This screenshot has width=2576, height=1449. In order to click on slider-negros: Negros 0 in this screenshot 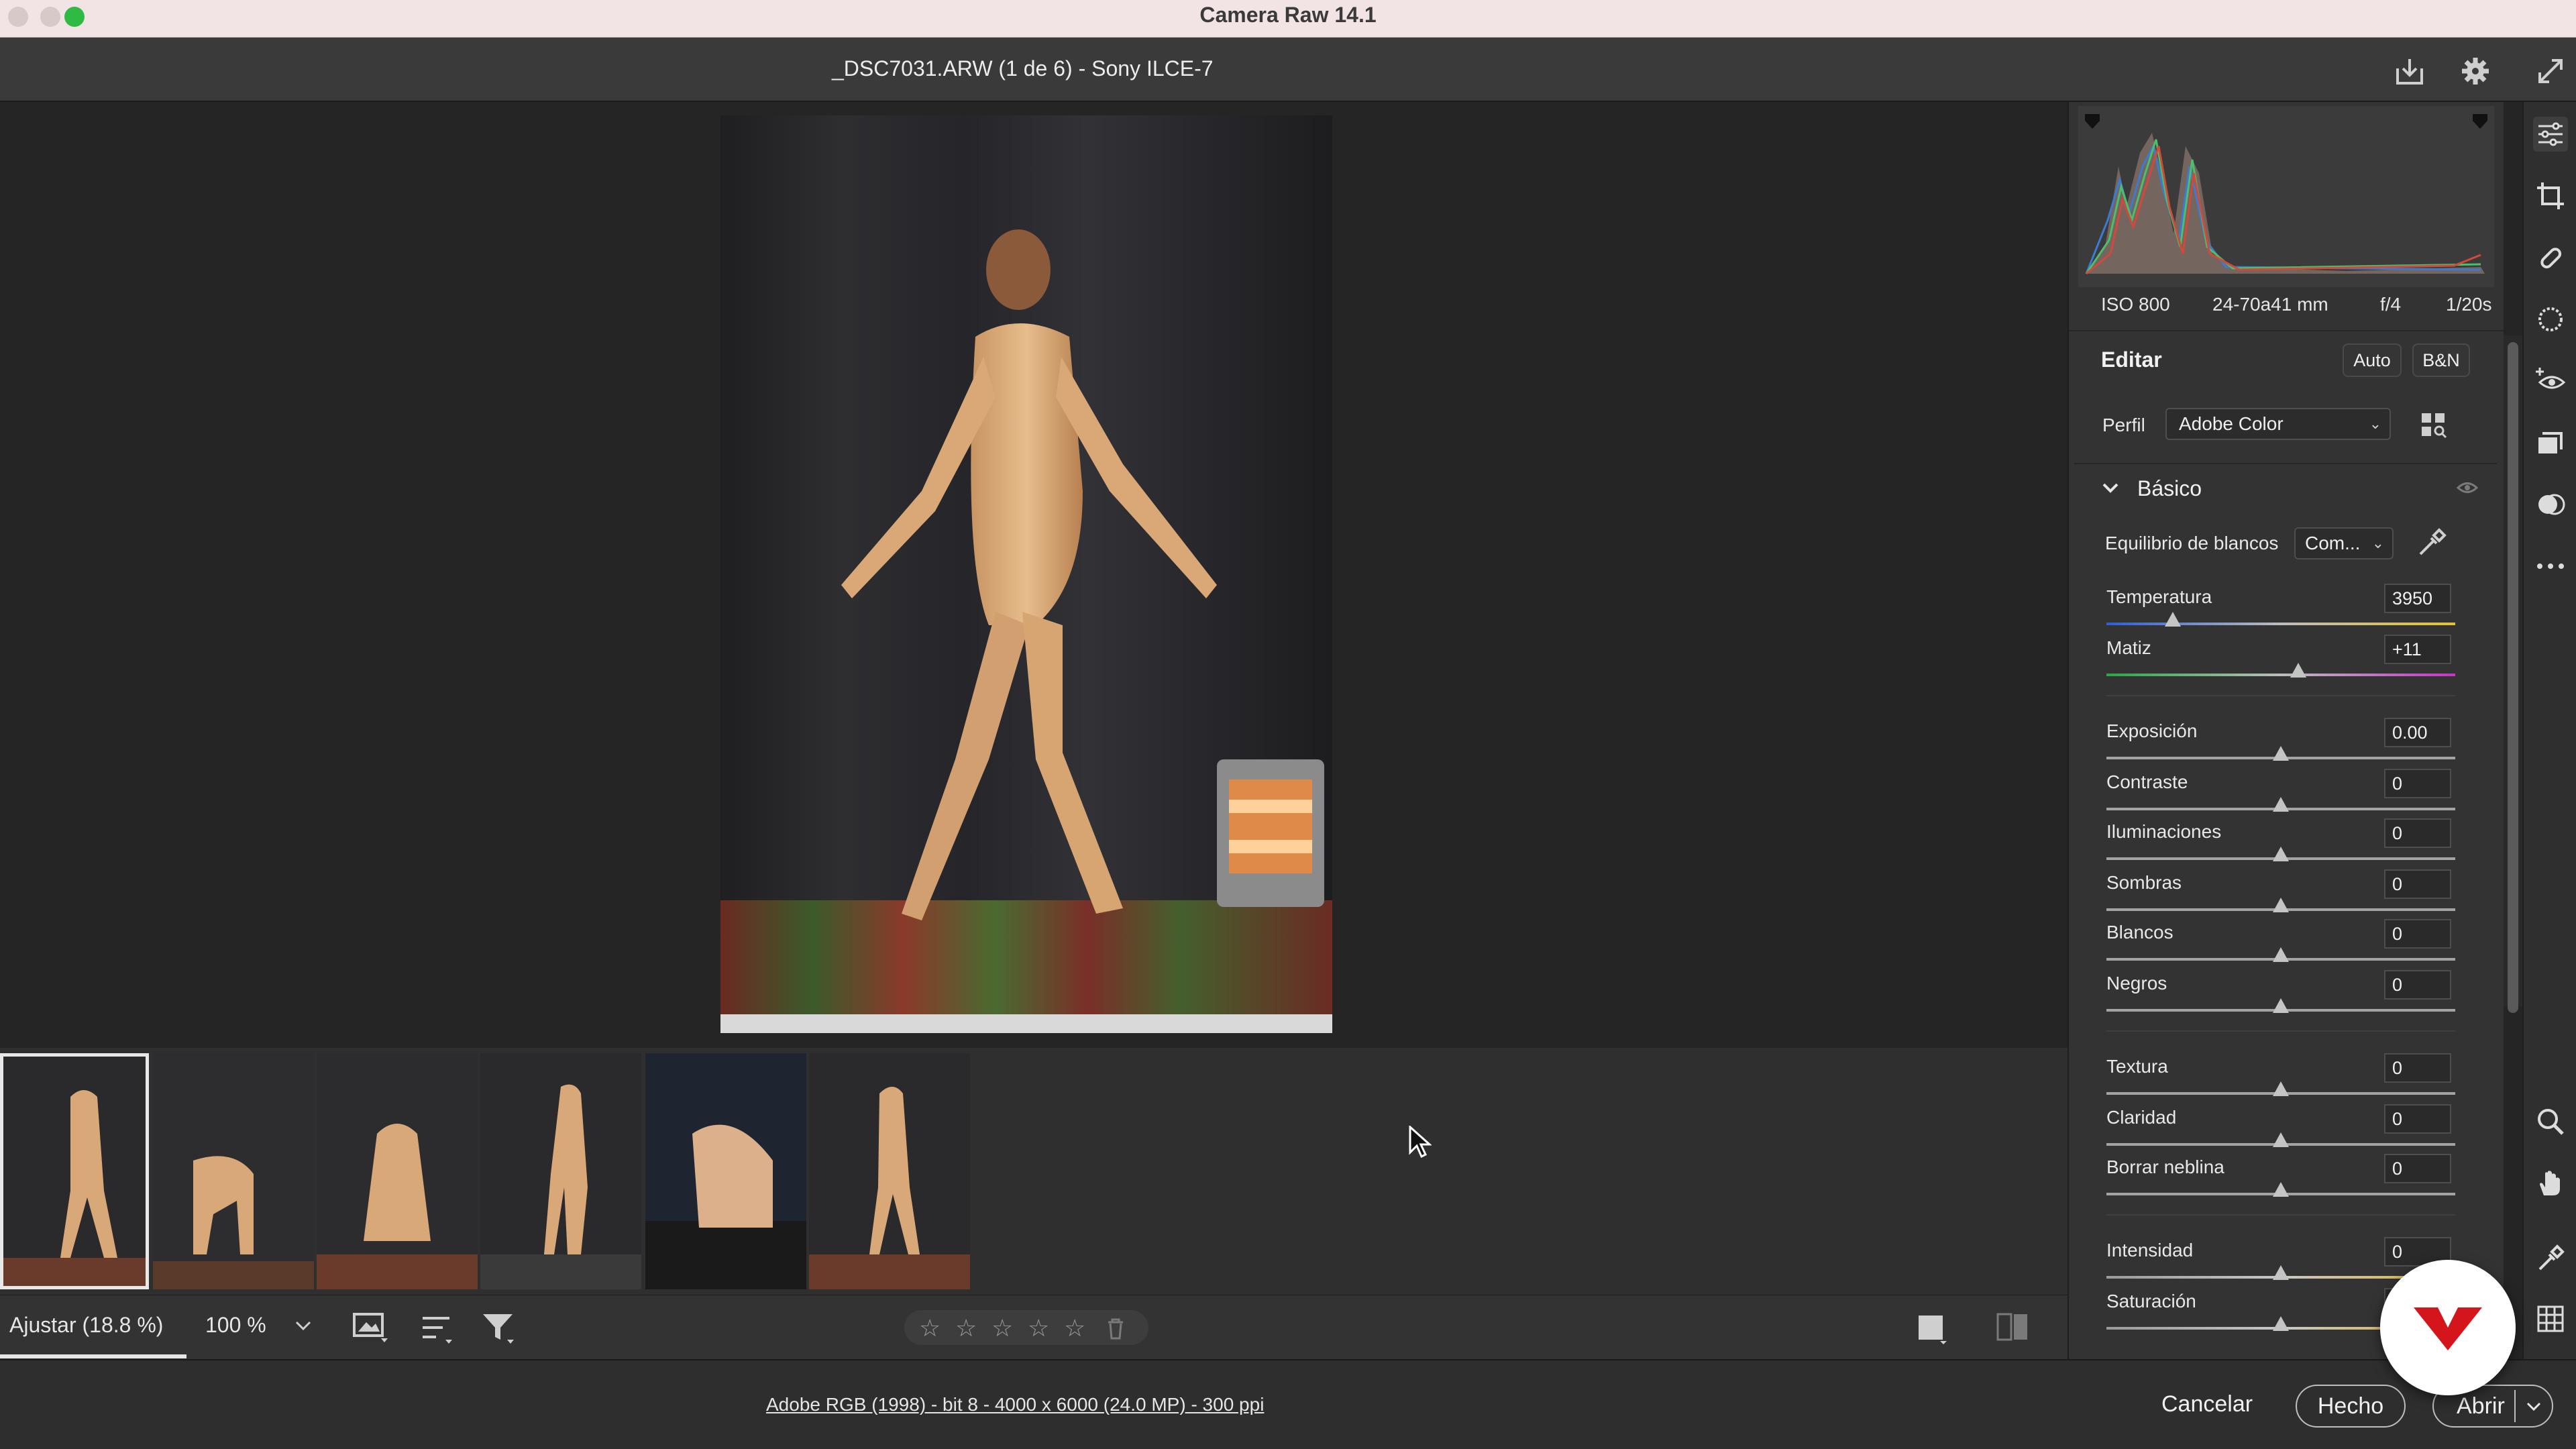, I will do `click(2280, 997)`.